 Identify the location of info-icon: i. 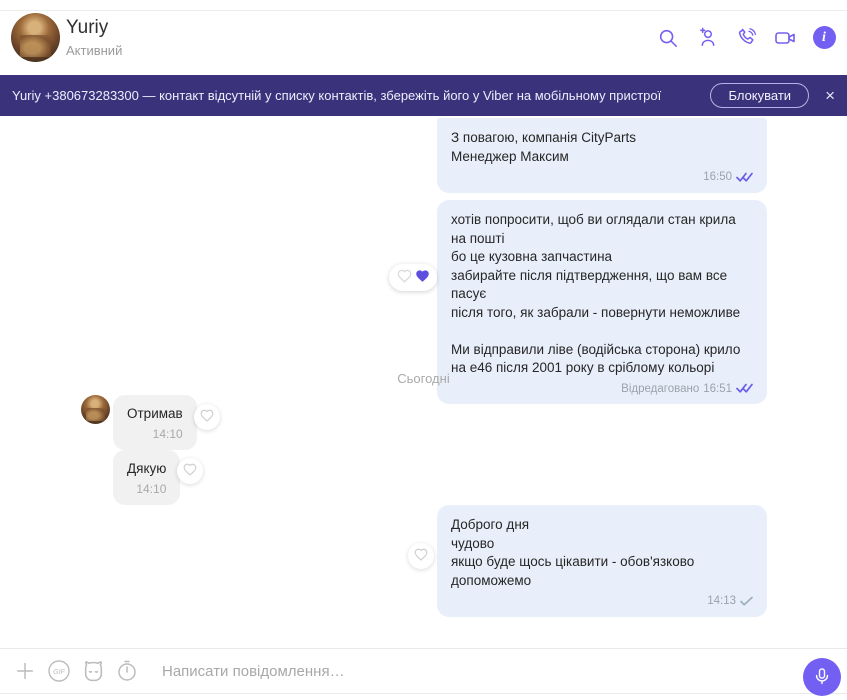
(824, 38).